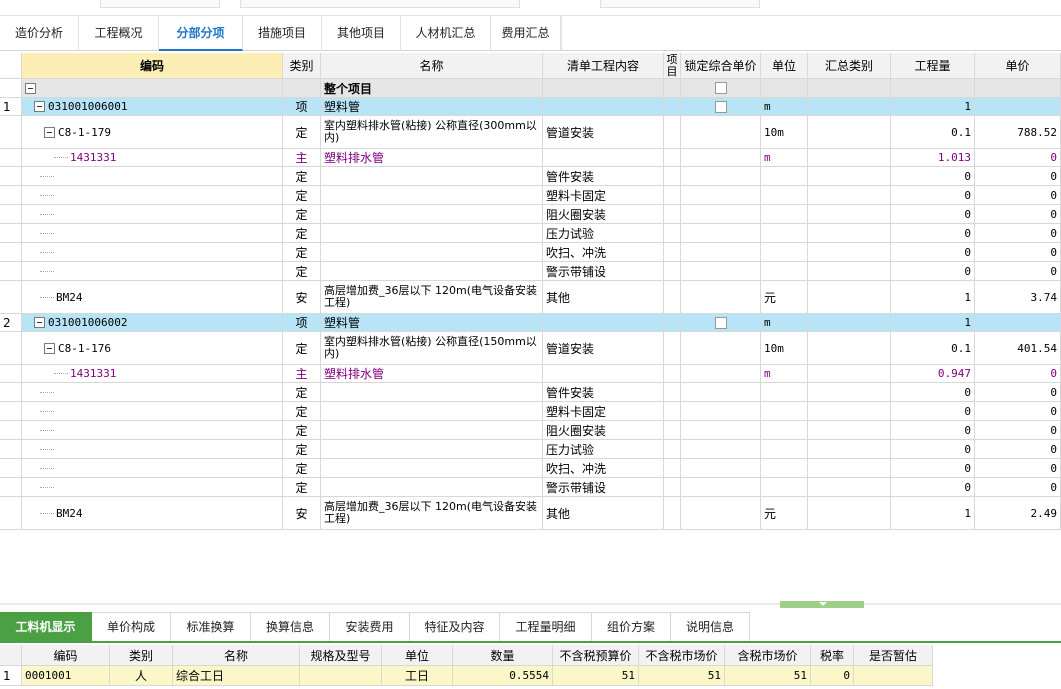  Describe the element at coordinates (596, 676) in the screenshot. I see `resource-cell-6: 51` at that location.